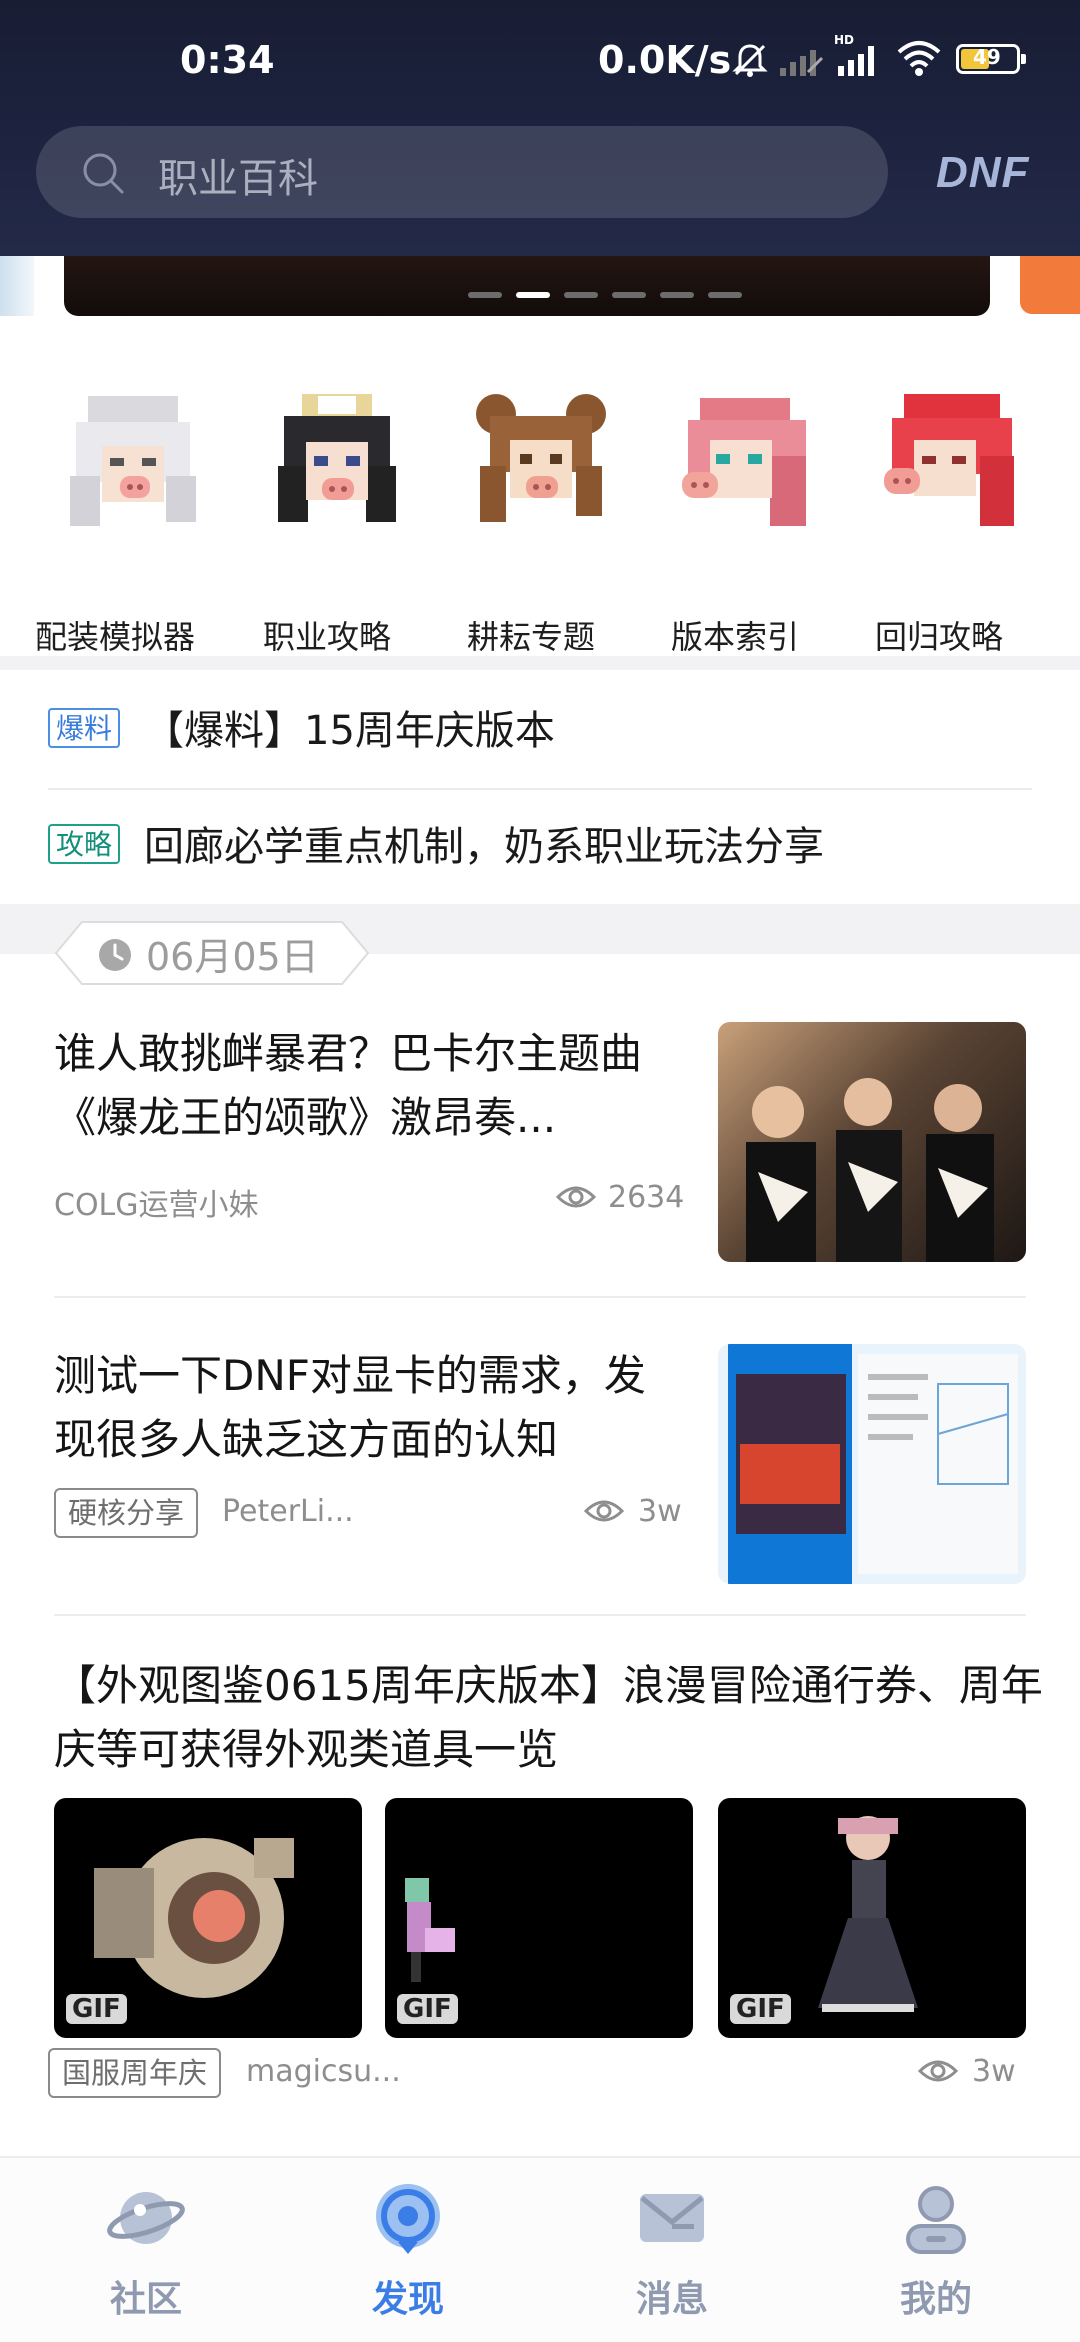 This screenshot has height=2342, width=1080. I want to click on feed-card-tag: 硬核分享, so click(126, 1513).